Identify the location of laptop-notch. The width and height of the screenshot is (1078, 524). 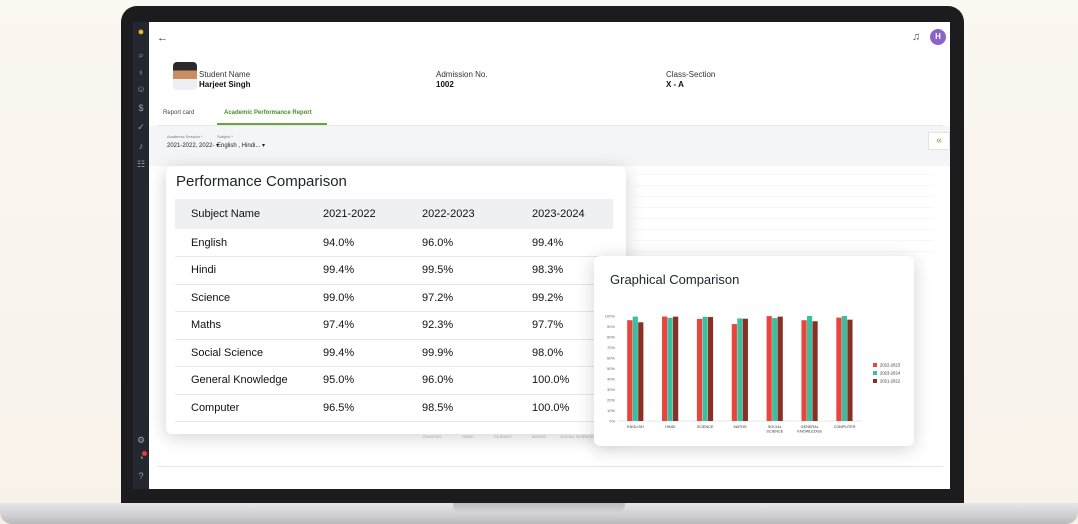
(539, 508).